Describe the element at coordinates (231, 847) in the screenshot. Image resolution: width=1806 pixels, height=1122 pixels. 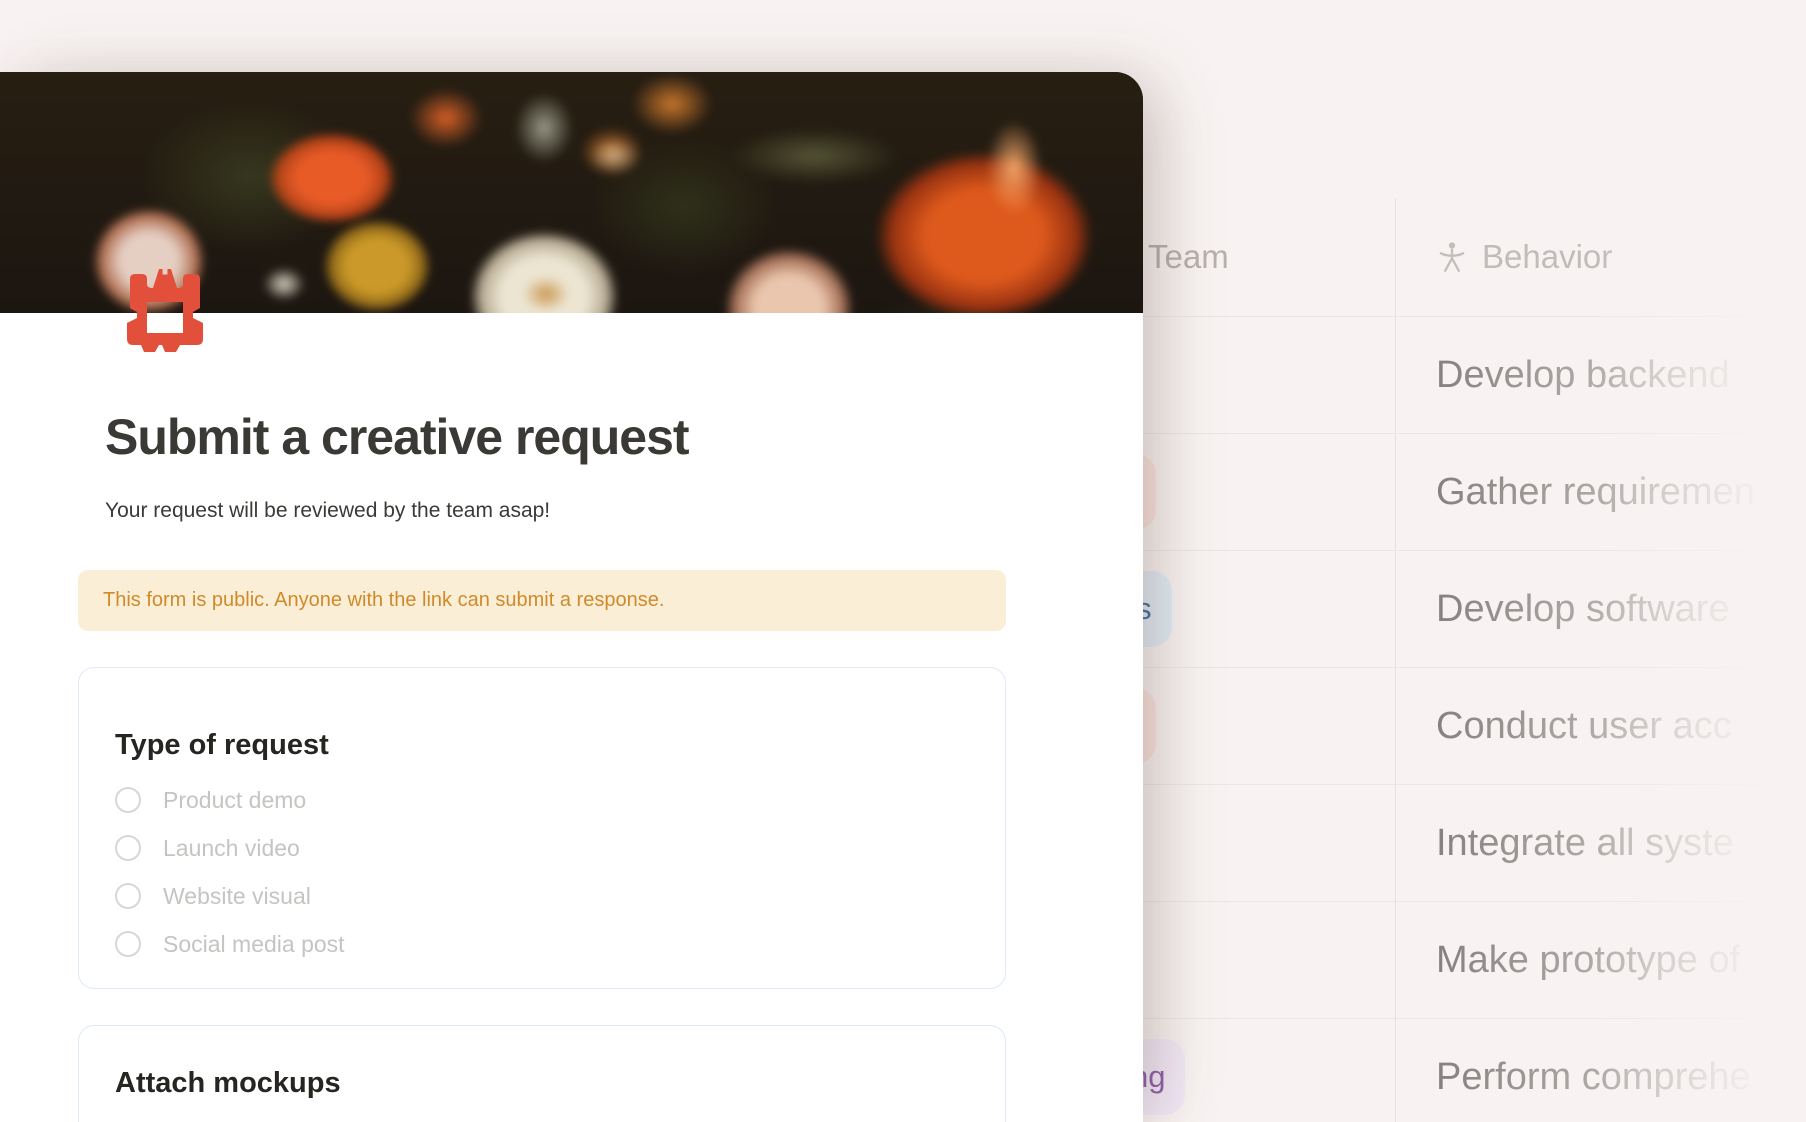
I see `radio-option-label: Launch video` at that location.